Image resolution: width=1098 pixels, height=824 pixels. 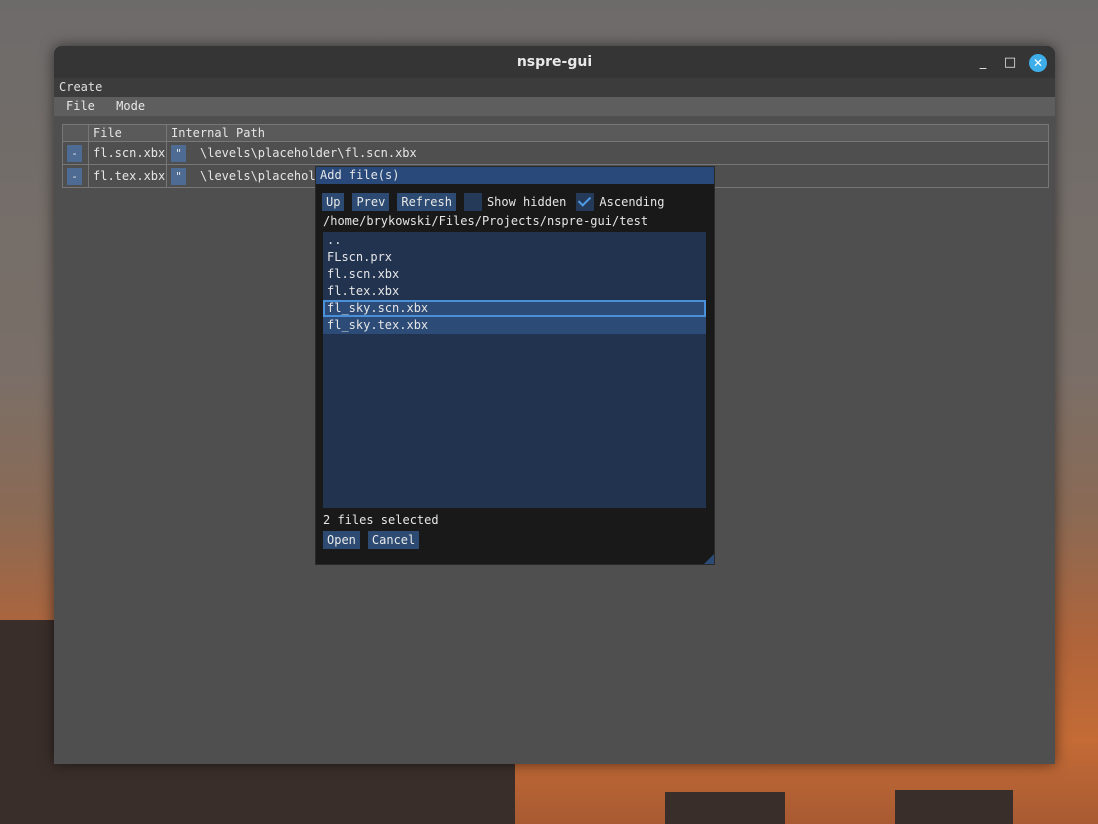 I want to click on title-bar: nspre-gui _ □ ✕, so click(x=554, y=62).